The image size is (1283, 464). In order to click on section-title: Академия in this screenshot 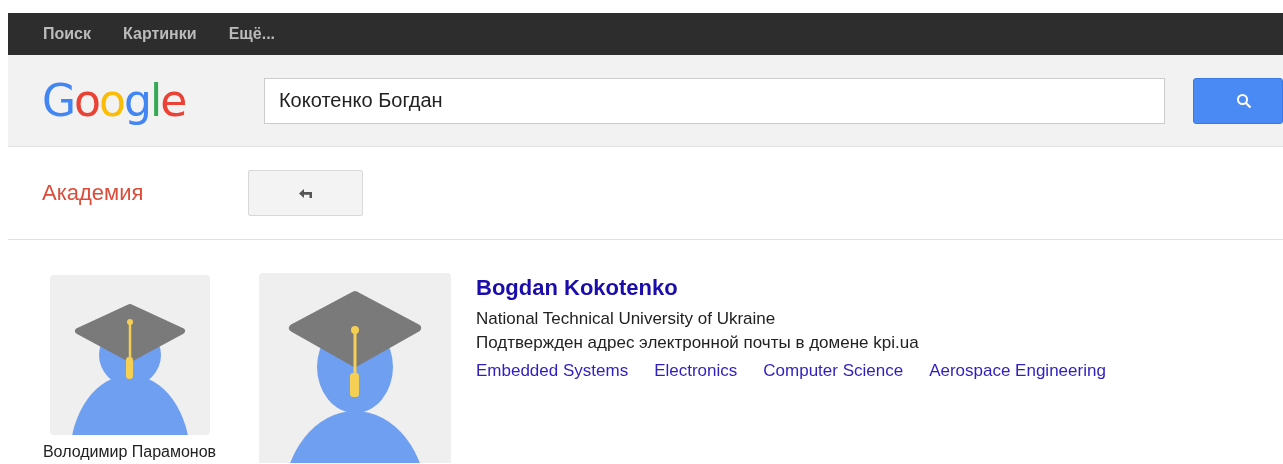, I will do `click(93, 193)`.